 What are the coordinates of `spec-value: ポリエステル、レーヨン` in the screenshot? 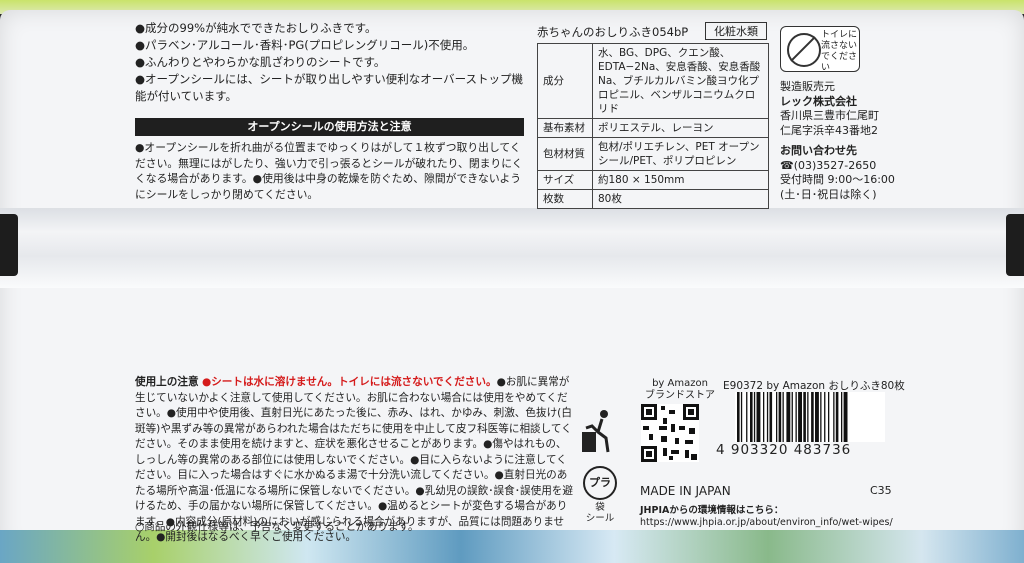 It's located at (680, 128).